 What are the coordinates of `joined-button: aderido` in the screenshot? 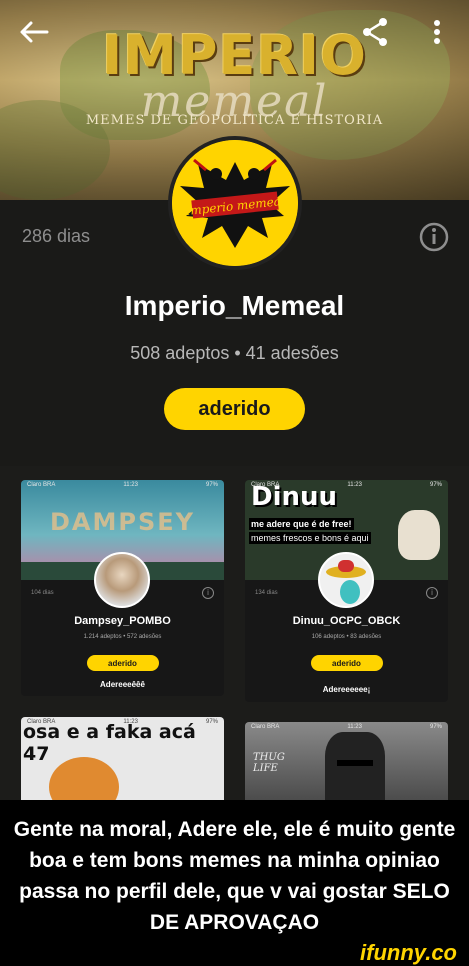 It's located at (234, 409).